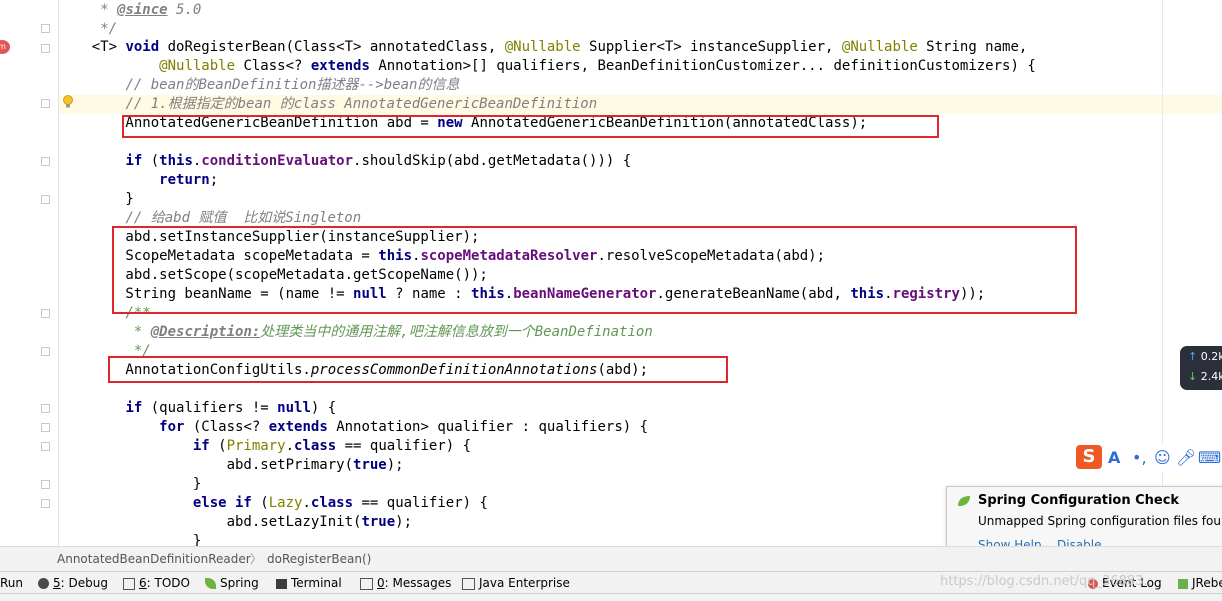 The image size is (1222, 601). I want to click on code-token: abd.setLazyInit(, so click(210, 522).